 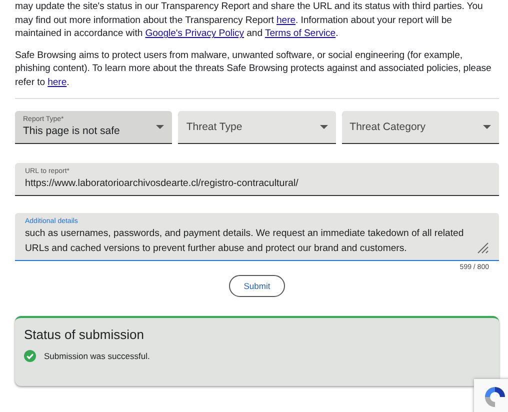 I want to click on status-title: Status of submission, so click(x=84, y=334).